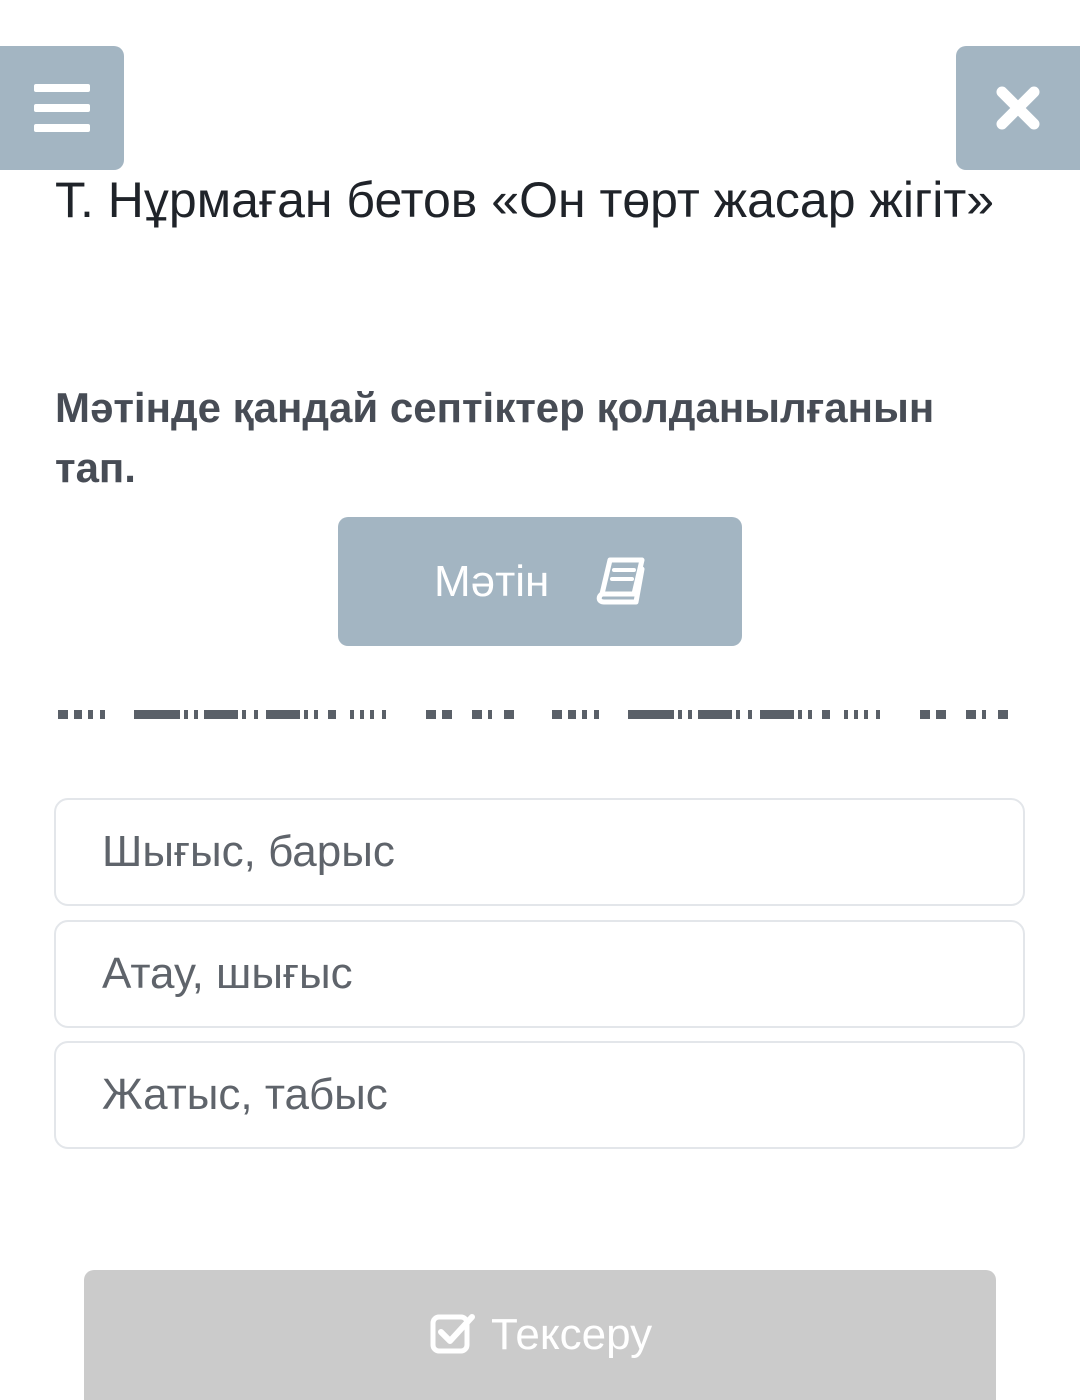 This screenshot has width=1080, height=1400. What do you see at coordinates (539, 852) in the screenshot?
I see `answer-option-1: Шығыс, барыс` at bounding box center [539, 852].